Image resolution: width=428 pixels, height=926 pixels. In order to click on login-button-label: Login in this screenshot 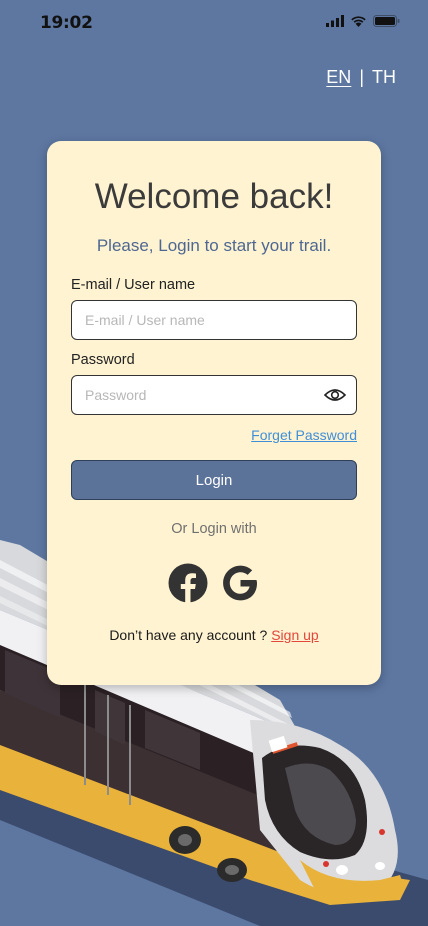, I will do `click(214, 480)`.